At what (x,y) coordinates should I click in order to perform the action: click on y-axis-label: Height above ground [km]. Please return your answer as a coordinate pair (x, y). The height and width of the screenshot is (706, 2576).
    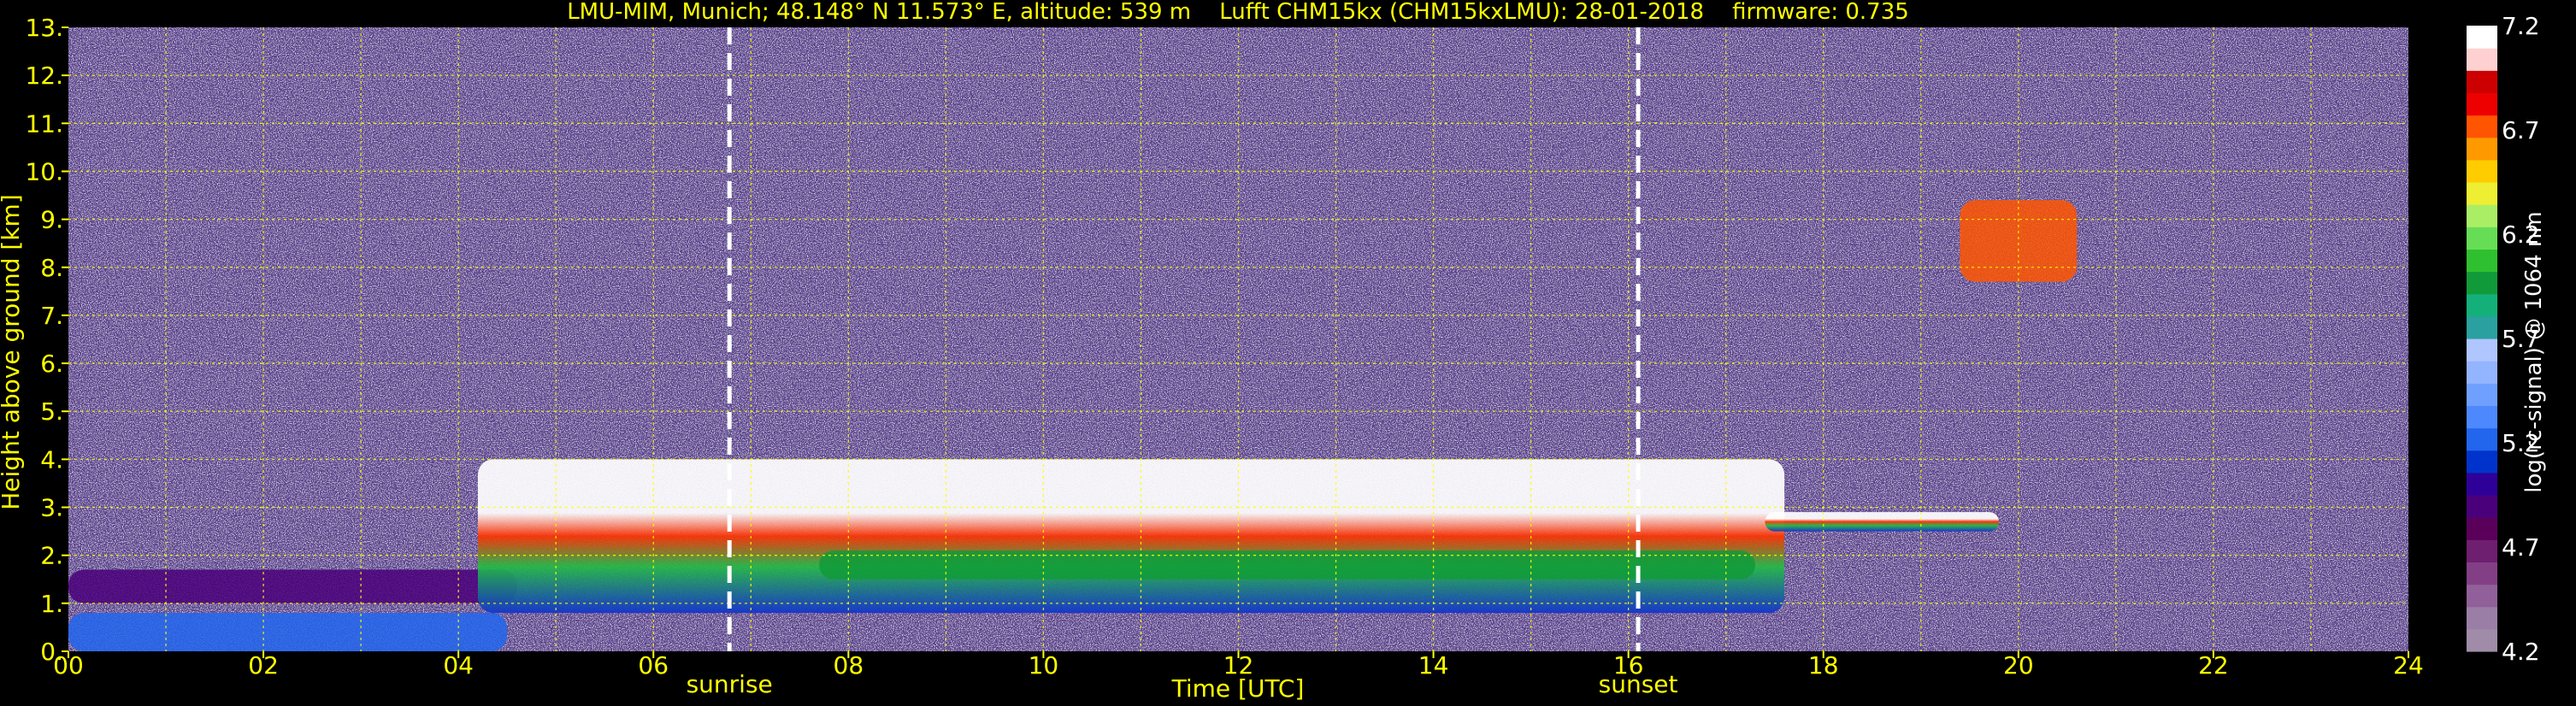
    Looking at the image, I should click on (12, 352).